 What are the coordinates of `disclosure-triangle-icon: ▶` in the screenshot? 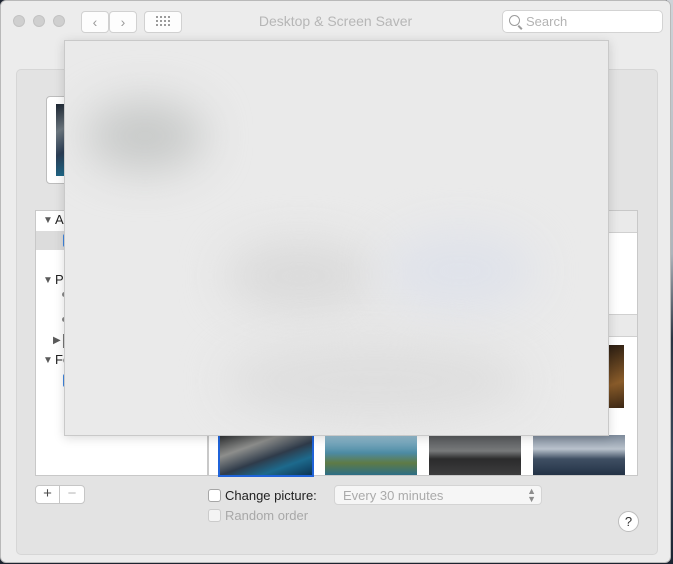 It's located at (57, 340).